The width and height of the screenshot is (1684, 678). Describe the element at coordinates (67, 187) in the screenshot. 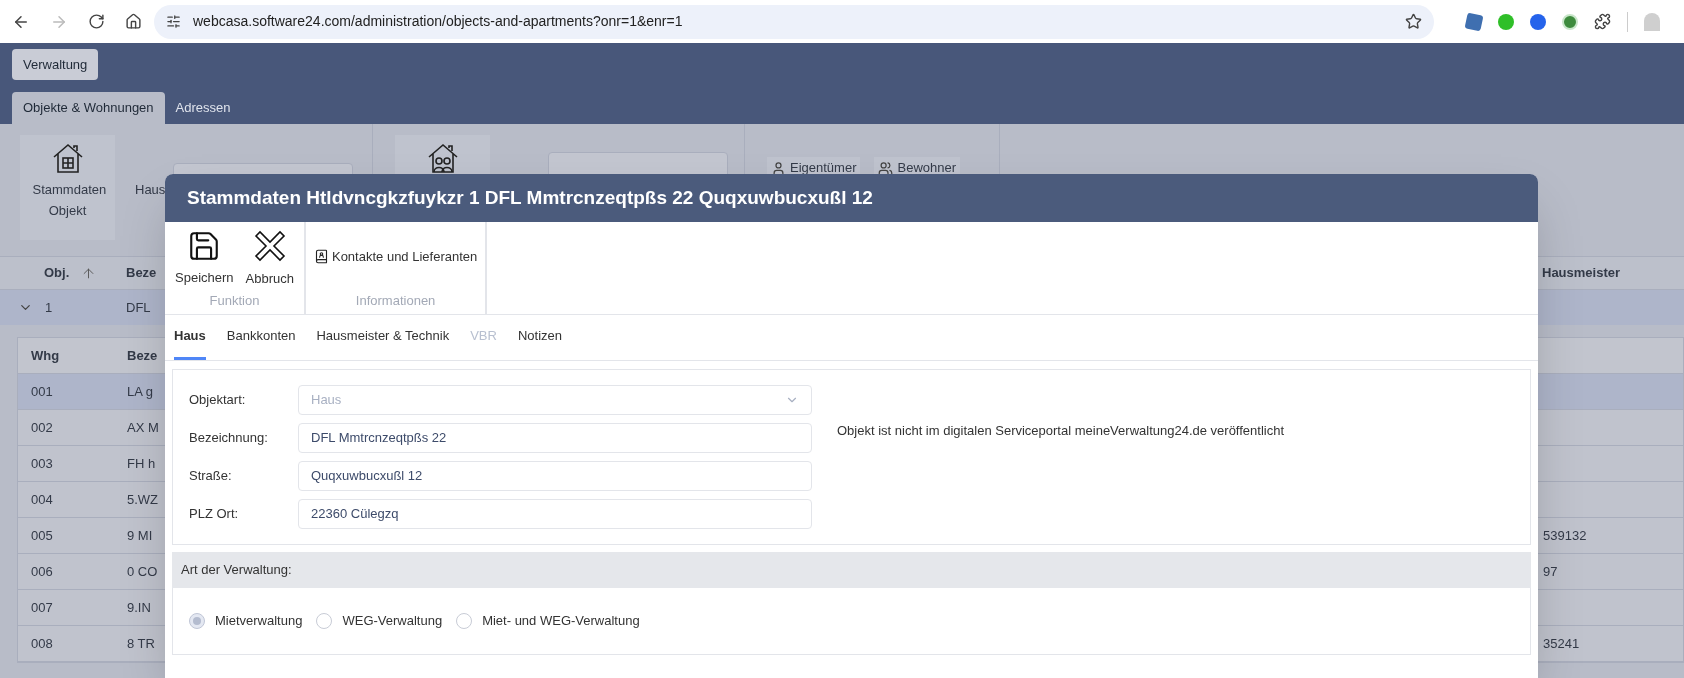

I see `object-master-data-button: Stammdaten Objekt` at that location.